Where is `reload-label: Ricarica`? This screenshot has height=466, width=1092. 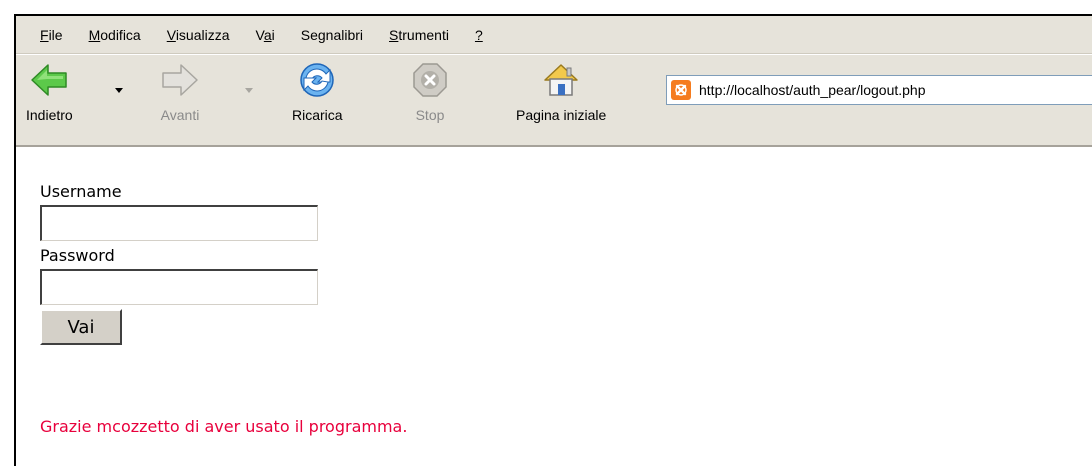
reload-label: Ricarica is located at coordinates (317, 115).